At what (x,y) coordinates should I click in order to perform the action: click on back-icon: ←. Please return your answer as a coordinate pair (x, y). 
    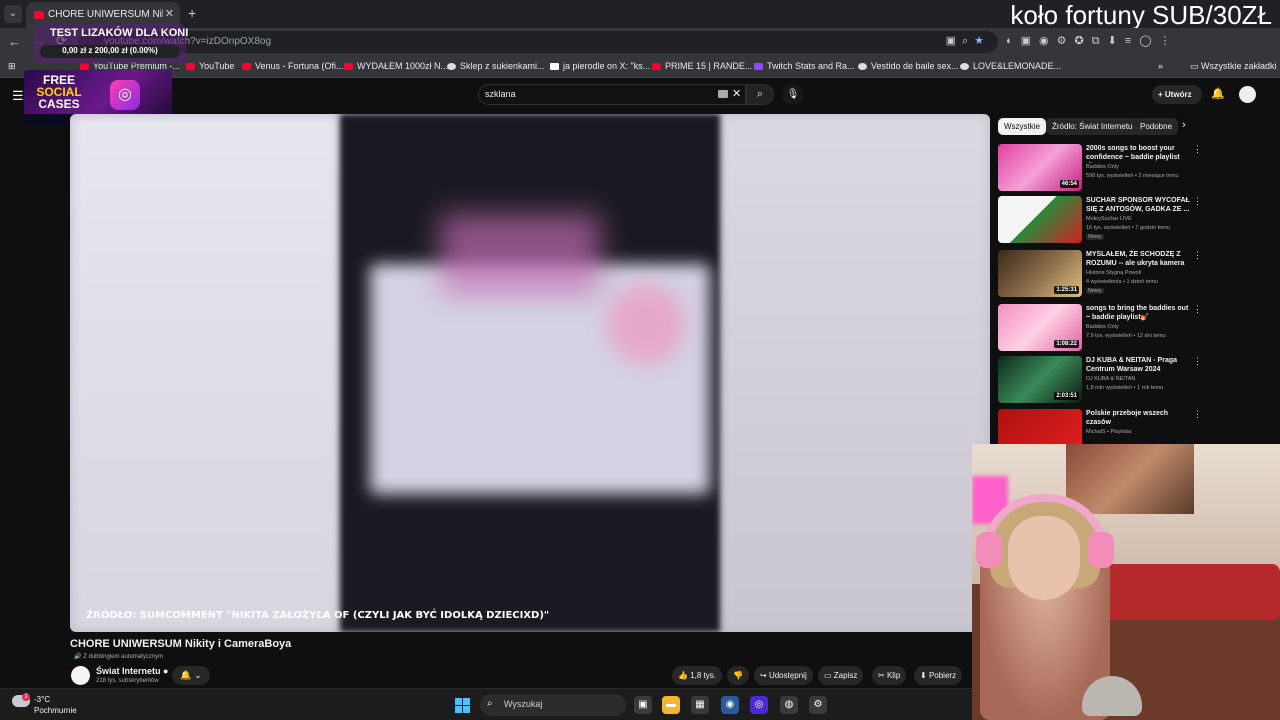
    Looking at the image, I should click on (14, 41).